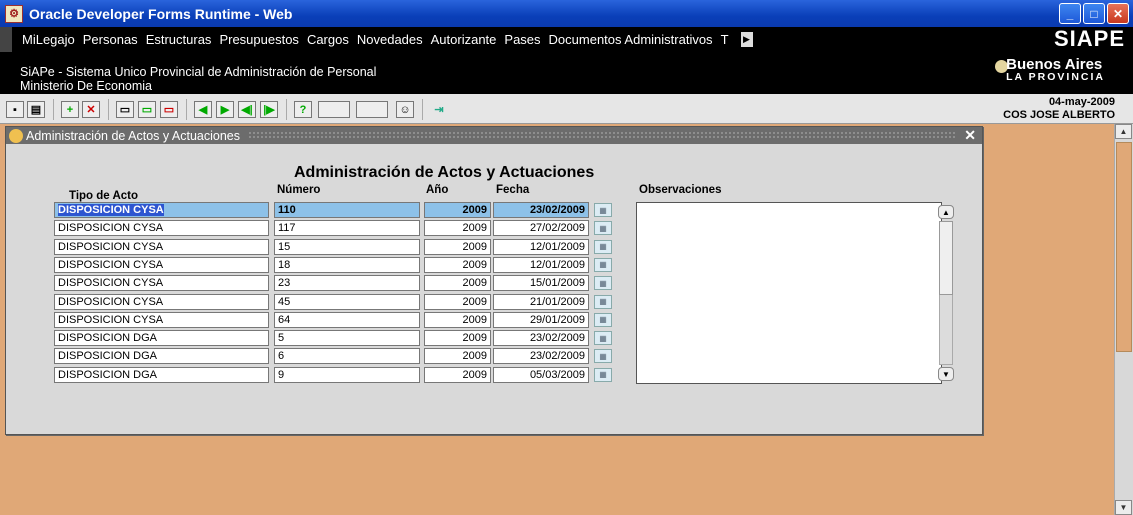 The height and width of the screenshot is (515, 1133). What do you see at coordinates (1123, 131) in the screenshot?
I see `scroll-up-icon: ▲` at bounding box center [1123, 131].